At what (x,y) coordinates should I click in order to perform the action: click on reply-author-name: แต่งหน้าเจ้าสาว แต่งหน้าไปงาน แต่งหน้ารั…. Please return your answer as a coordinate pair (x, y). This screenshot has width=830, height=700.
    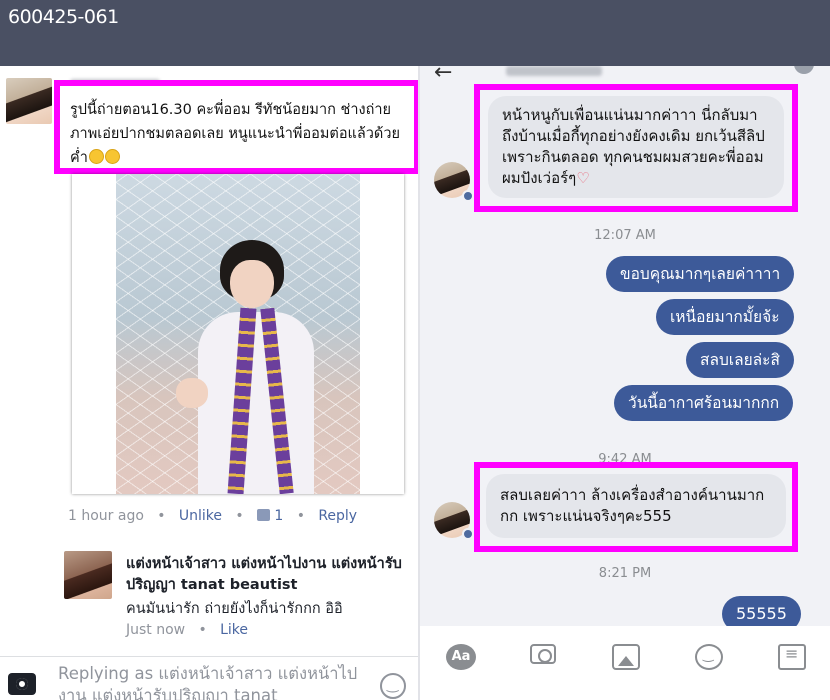
    Looking at the image, I should click on (268, 575).